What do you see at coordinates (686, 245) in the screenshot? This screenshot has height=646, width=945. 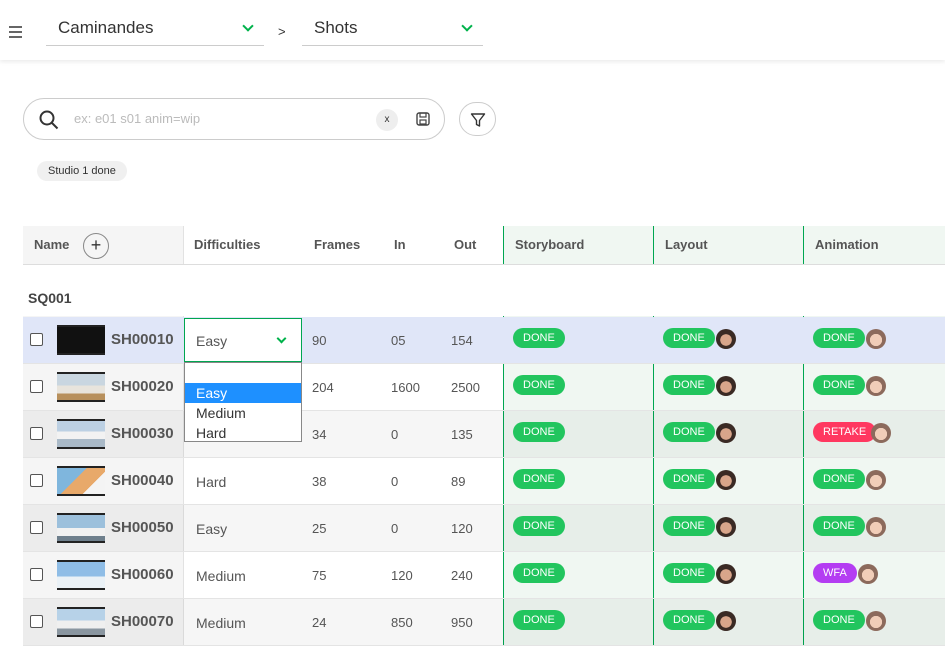 I see `column-header-layout: Layout` at bounding box center [686, 245].